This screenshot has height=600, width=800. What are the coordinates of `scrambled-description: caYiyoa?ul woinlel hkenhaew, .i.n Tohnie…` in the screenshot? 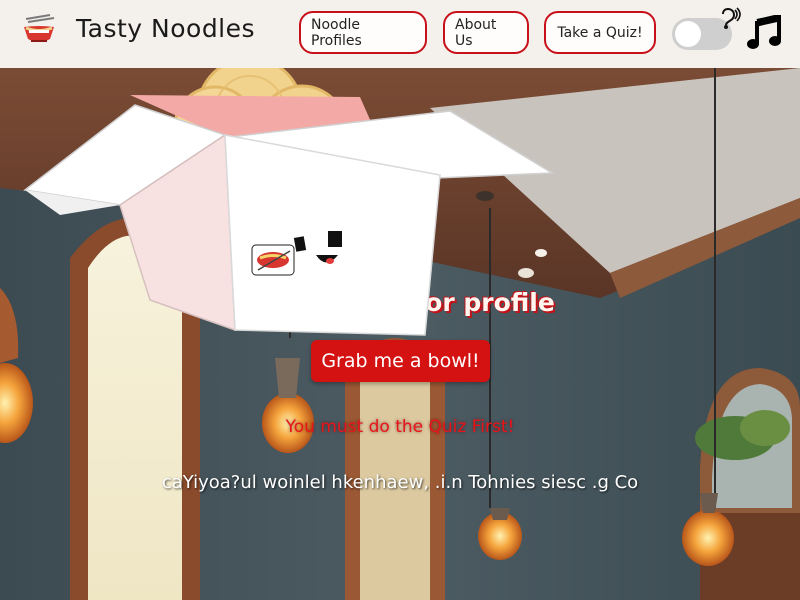 It's located at (400, 482).